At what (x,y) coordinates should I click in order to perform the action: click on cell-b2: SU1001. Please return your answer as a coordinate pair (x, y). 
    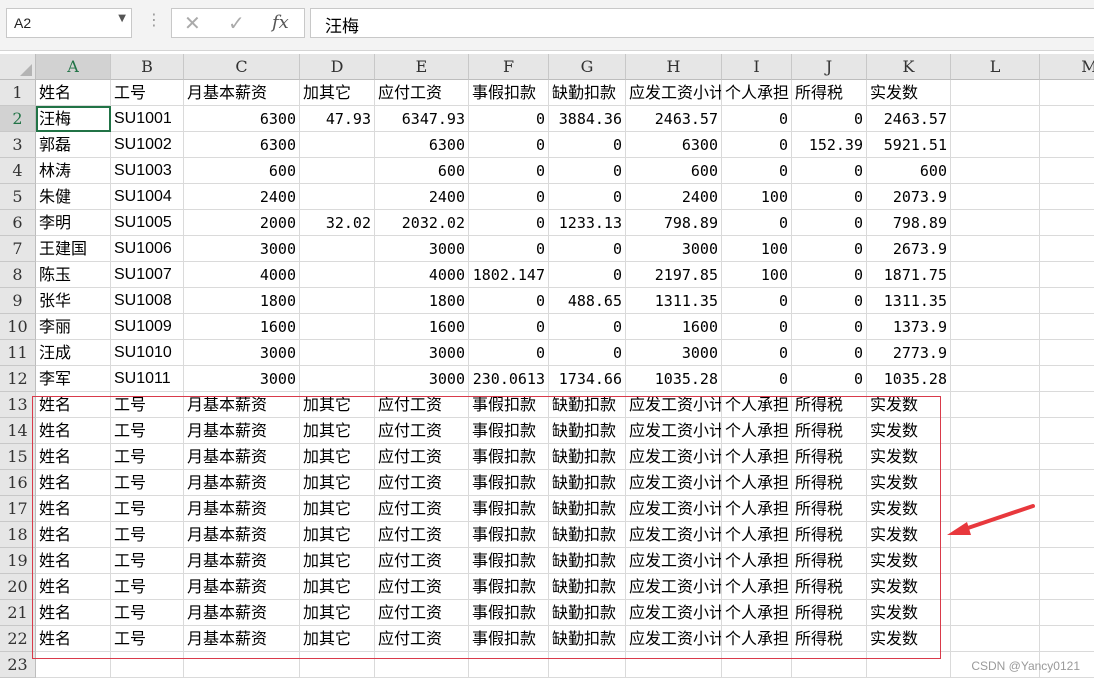
    Looking at the image, I should click on (147, 119).